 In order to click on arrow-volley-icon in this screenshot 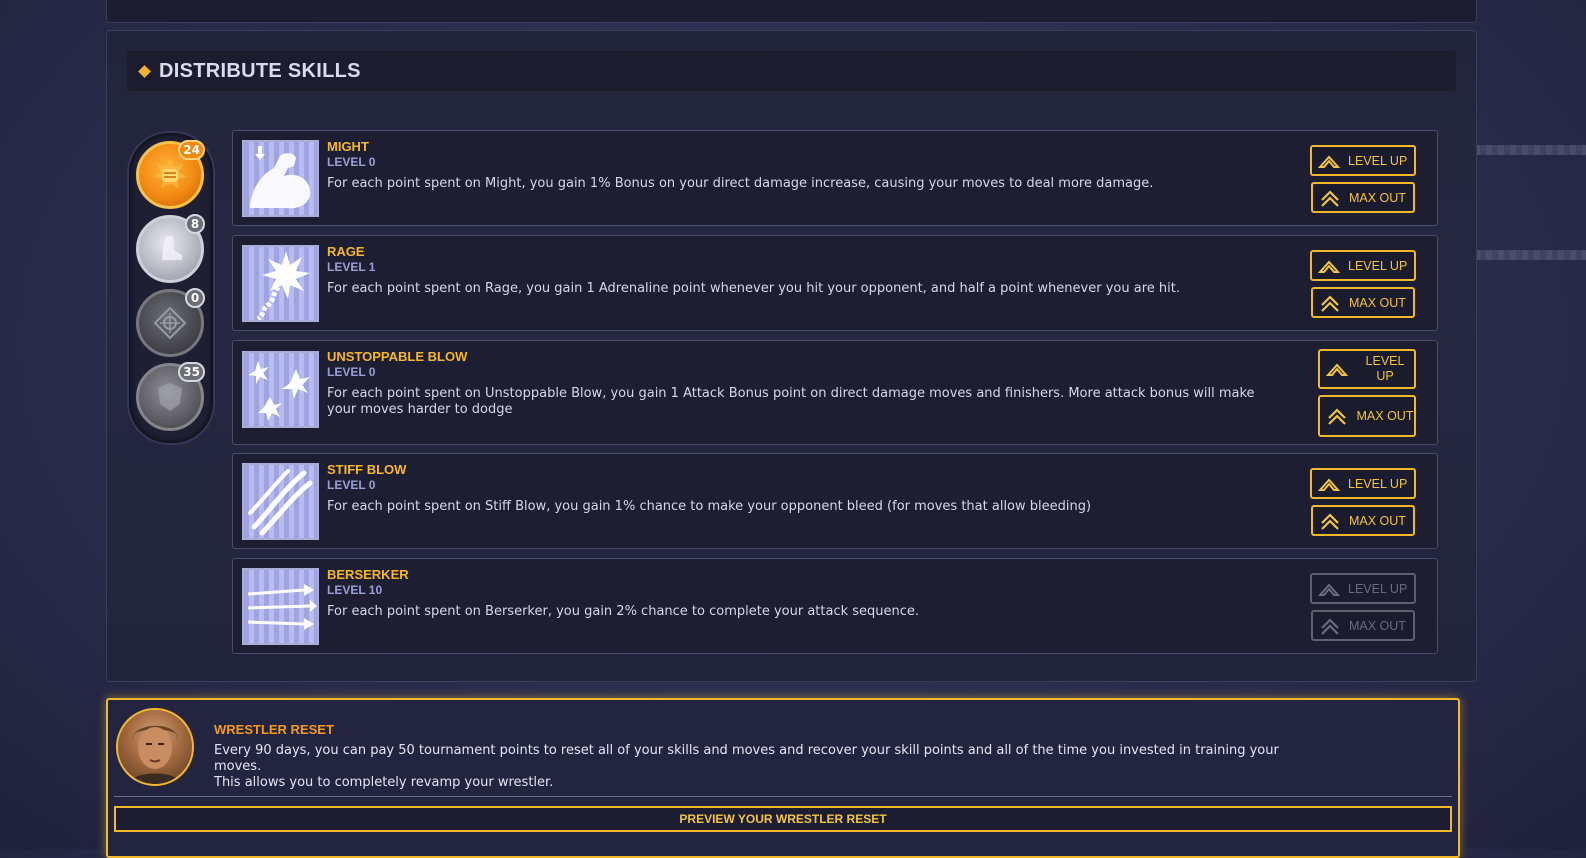, I will do `click(280, 606)`.